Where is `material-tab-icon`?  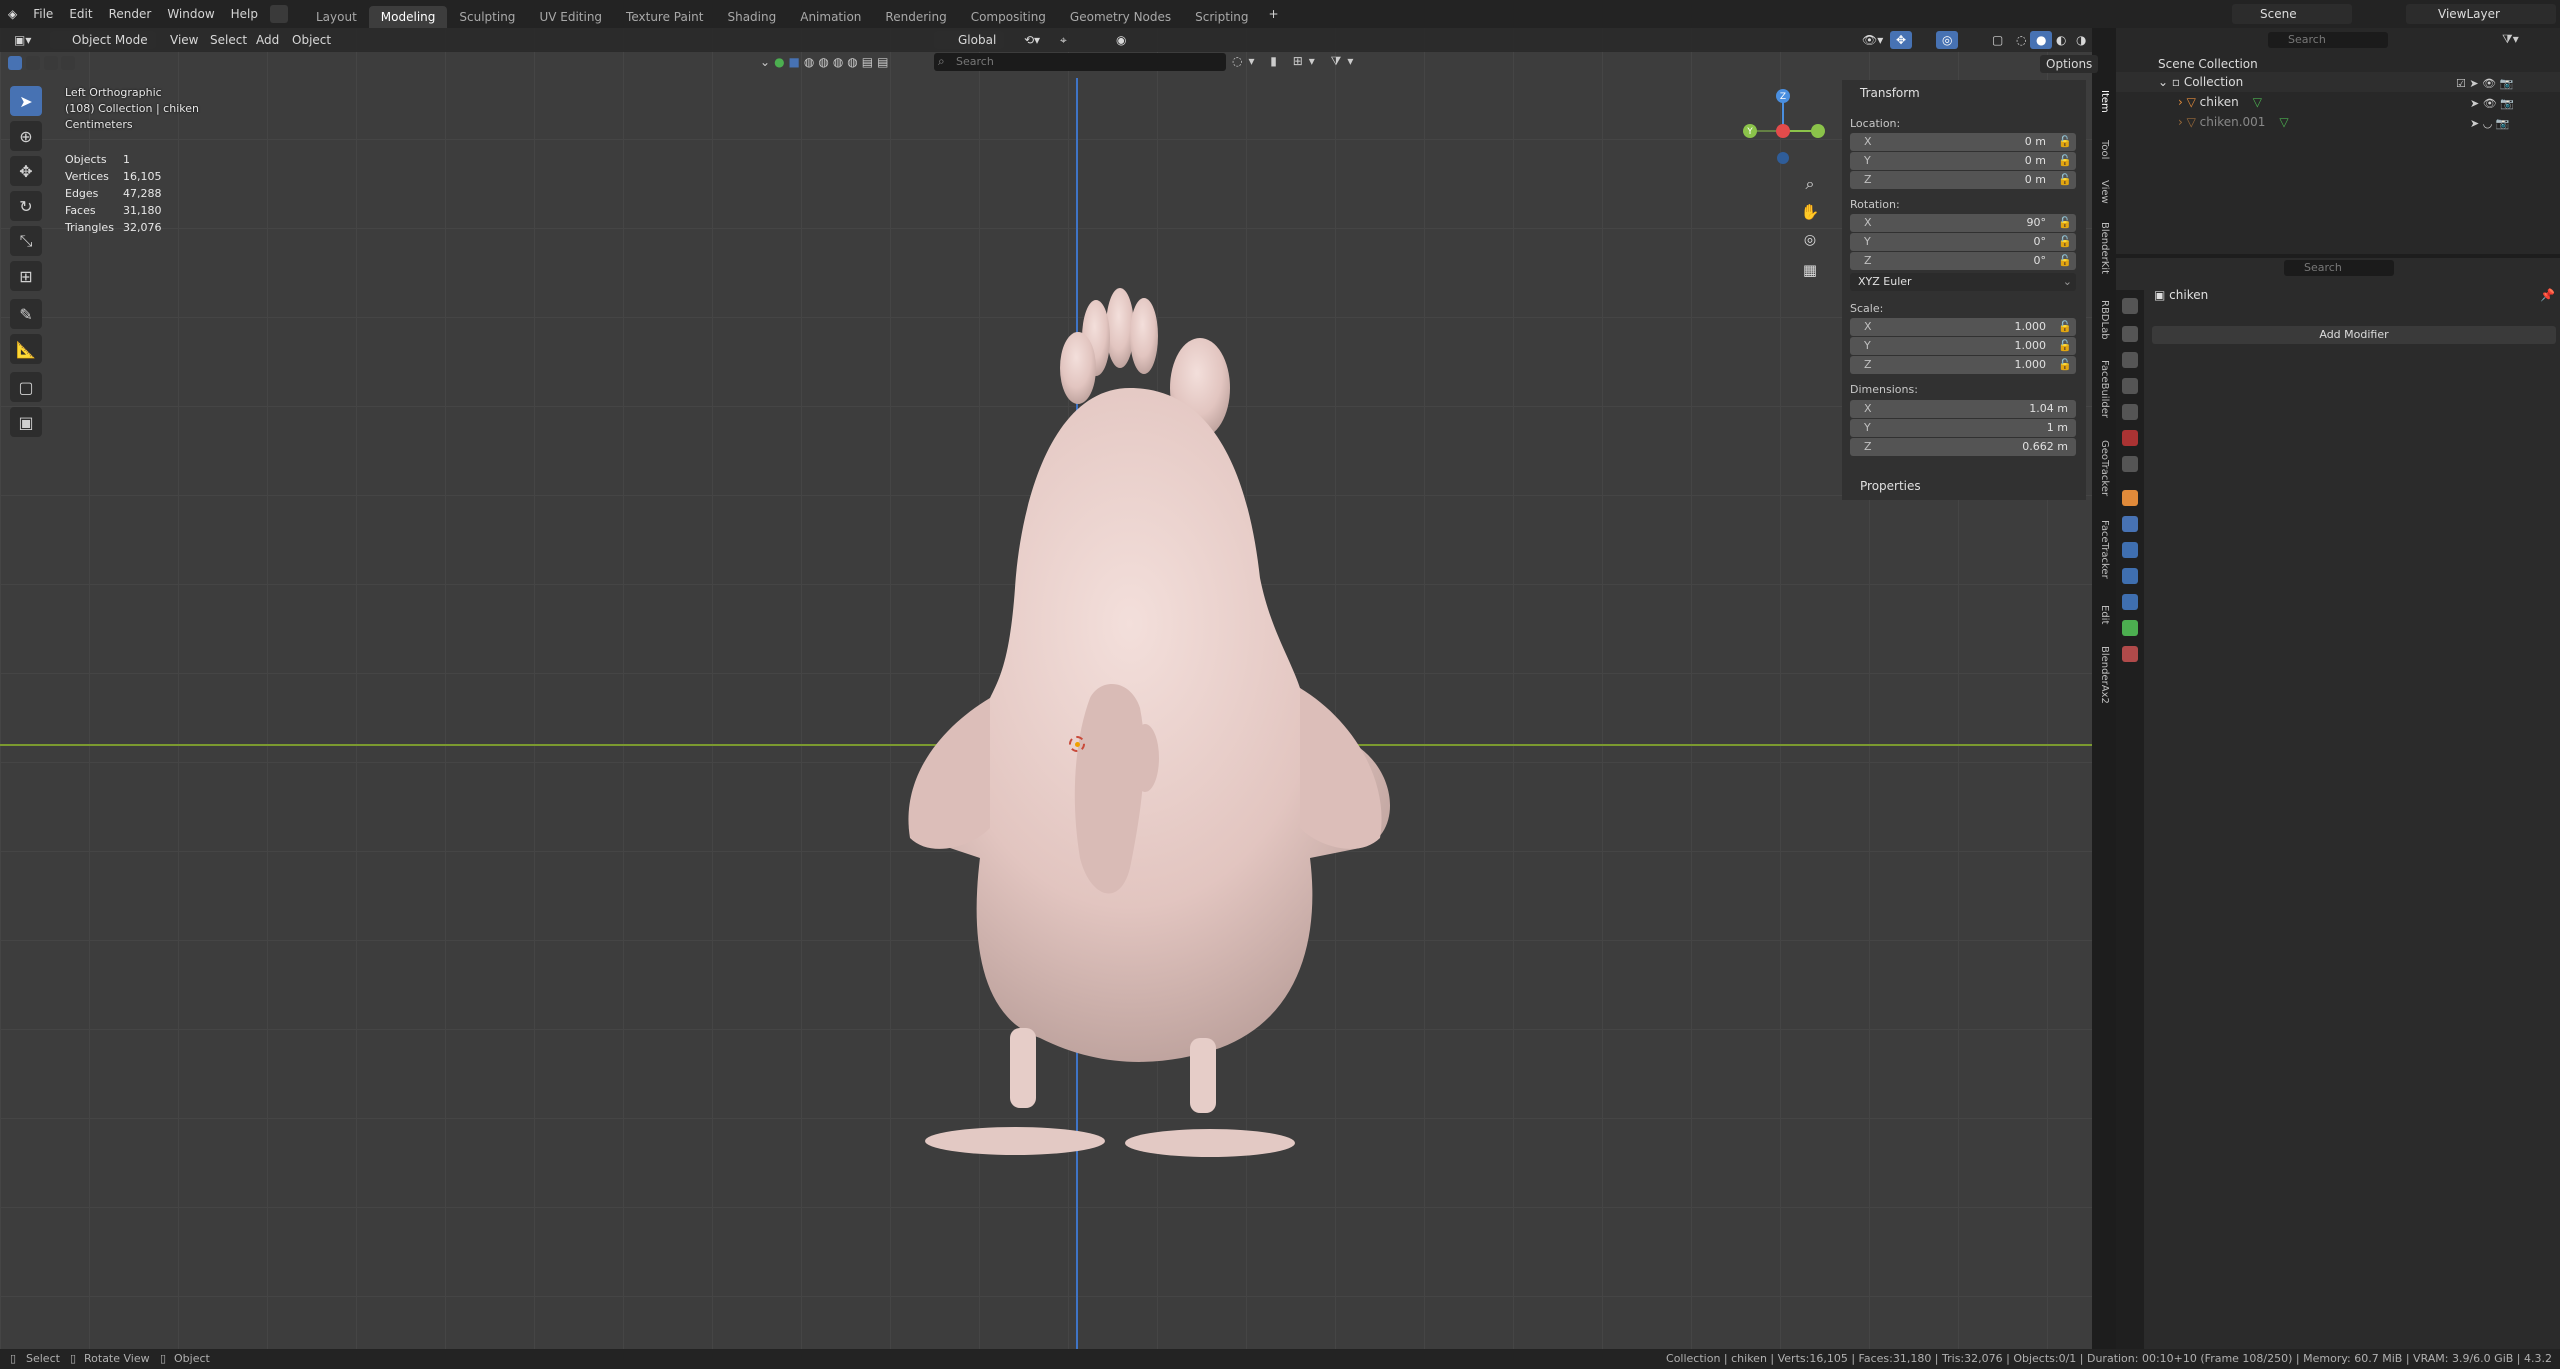 material-tab-icon is located at coordinates (2130, 654).